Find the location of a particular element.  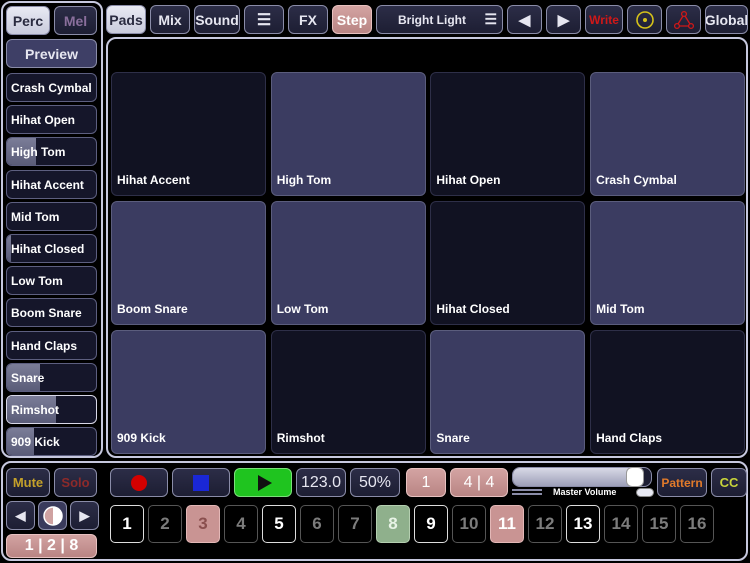

step-button: 6 is located at coordinates (317, 524).